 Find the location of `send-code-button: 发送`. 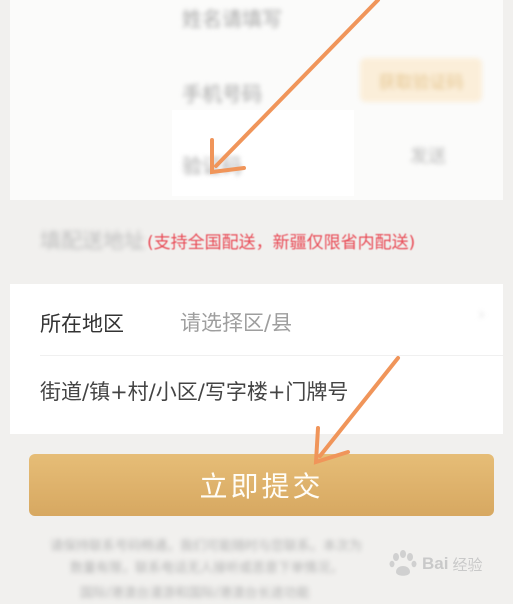

send-code-button: 发送 is located at coordinates (436, 155).